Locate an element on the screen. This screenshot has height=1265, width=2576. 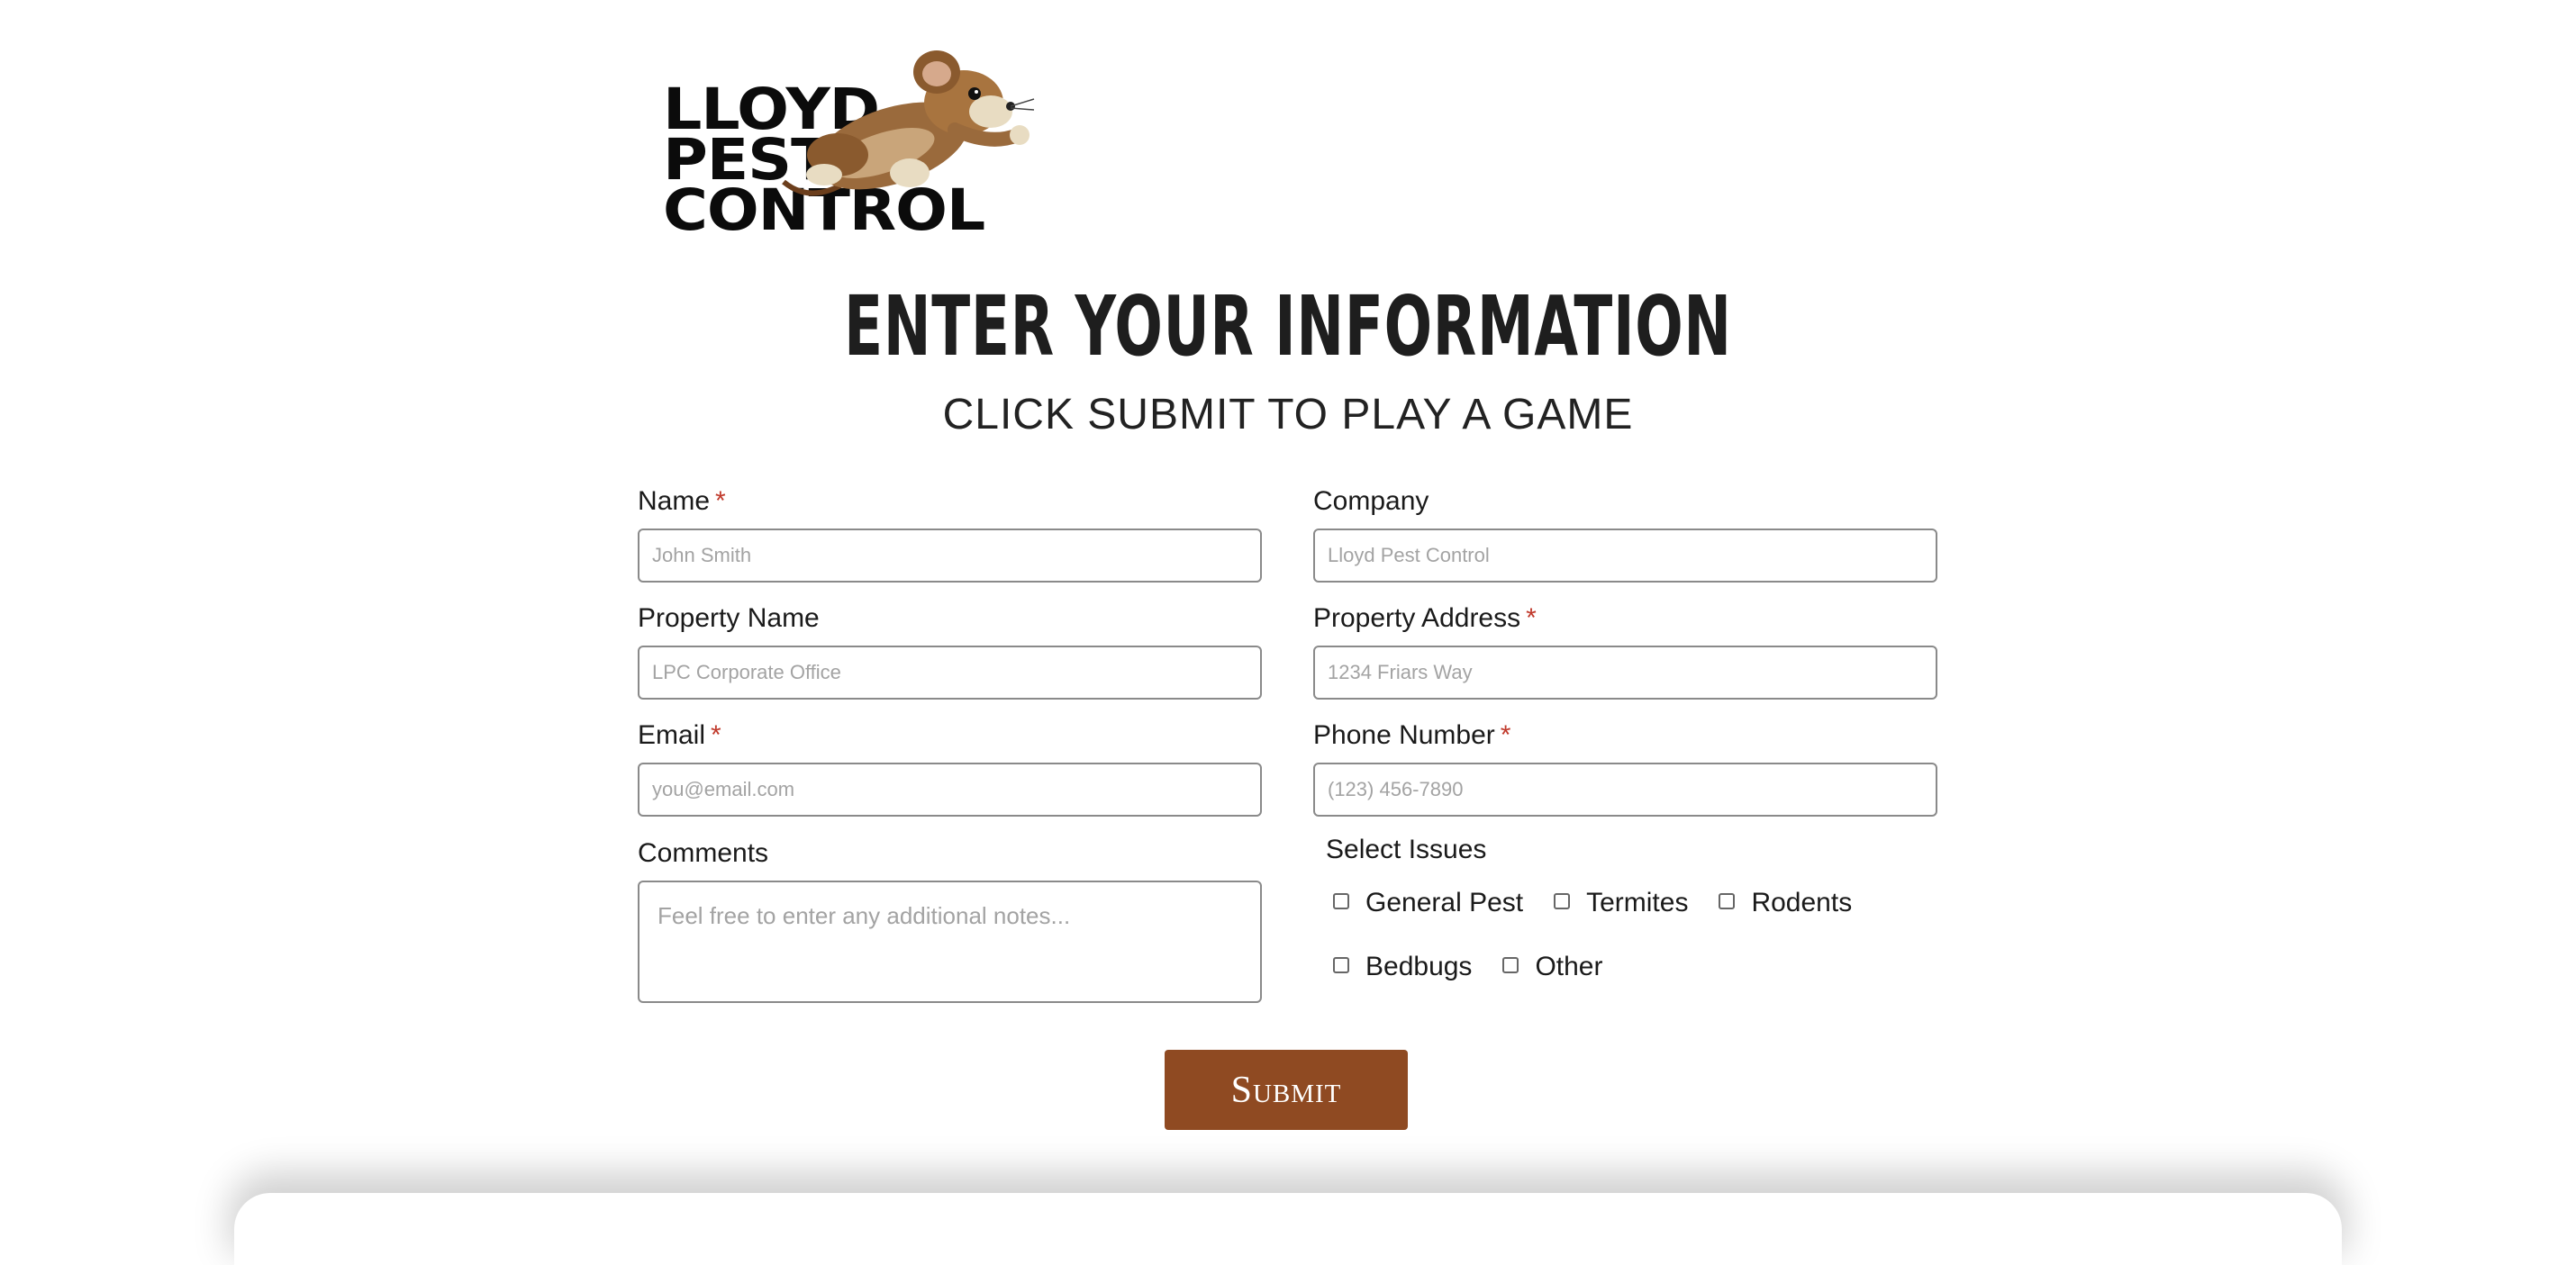
issues-row-2: Bedbugs Other is located at coordinates (1483, 967).